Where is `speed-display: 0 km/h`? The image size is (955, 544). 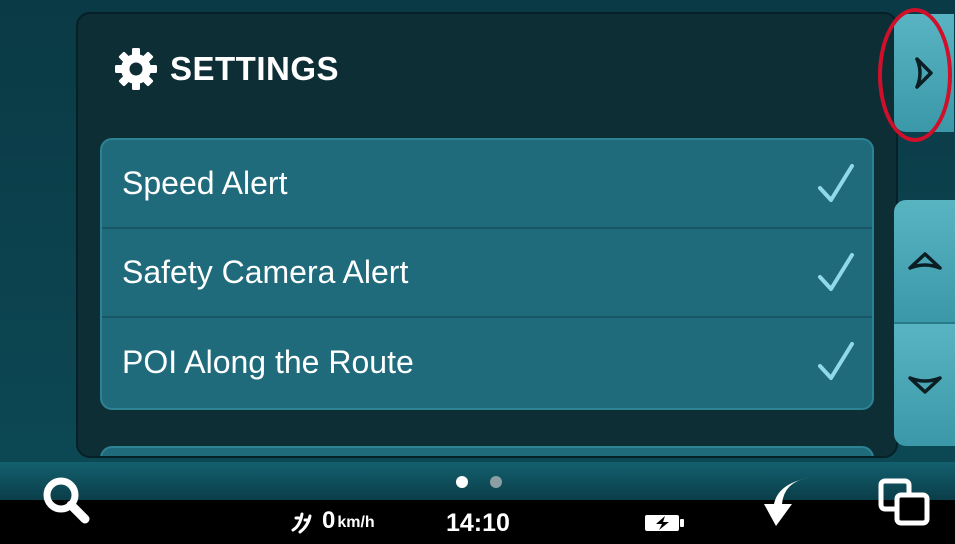 speed-display: 0 km/h is located at coordinates (332, 521).